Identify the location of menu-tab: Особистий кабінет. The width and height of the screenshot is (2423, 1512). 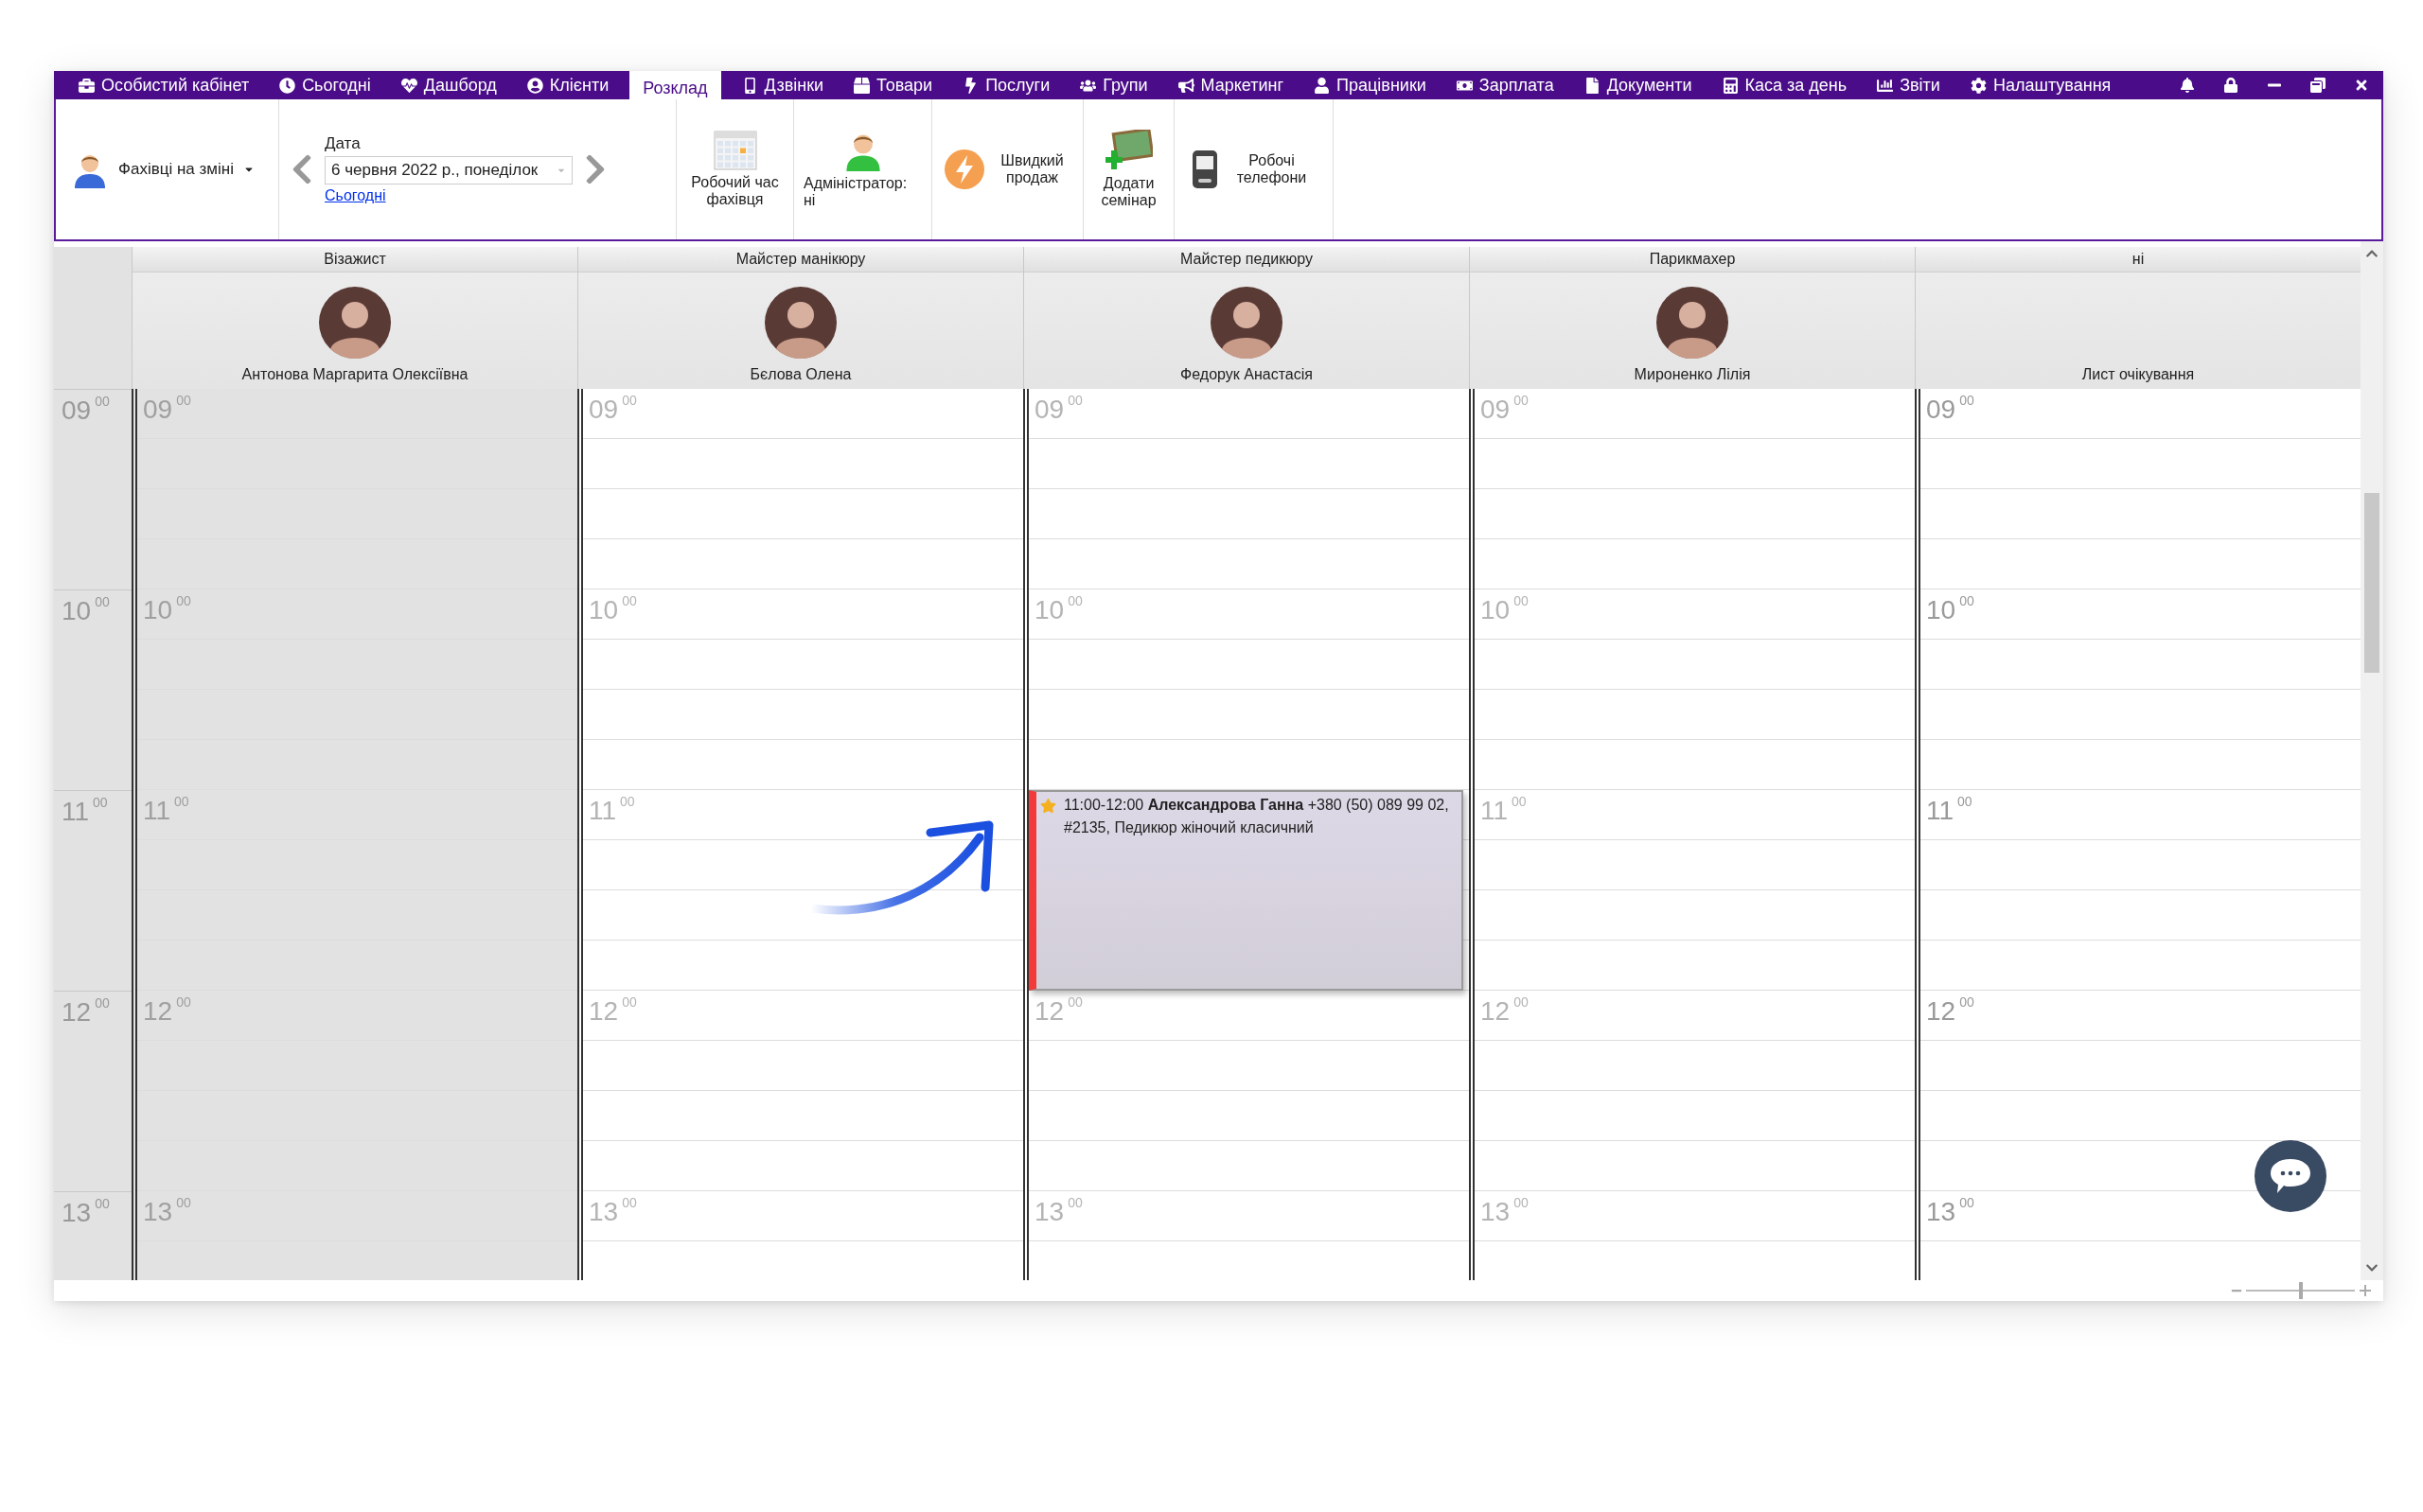
(164, 85).